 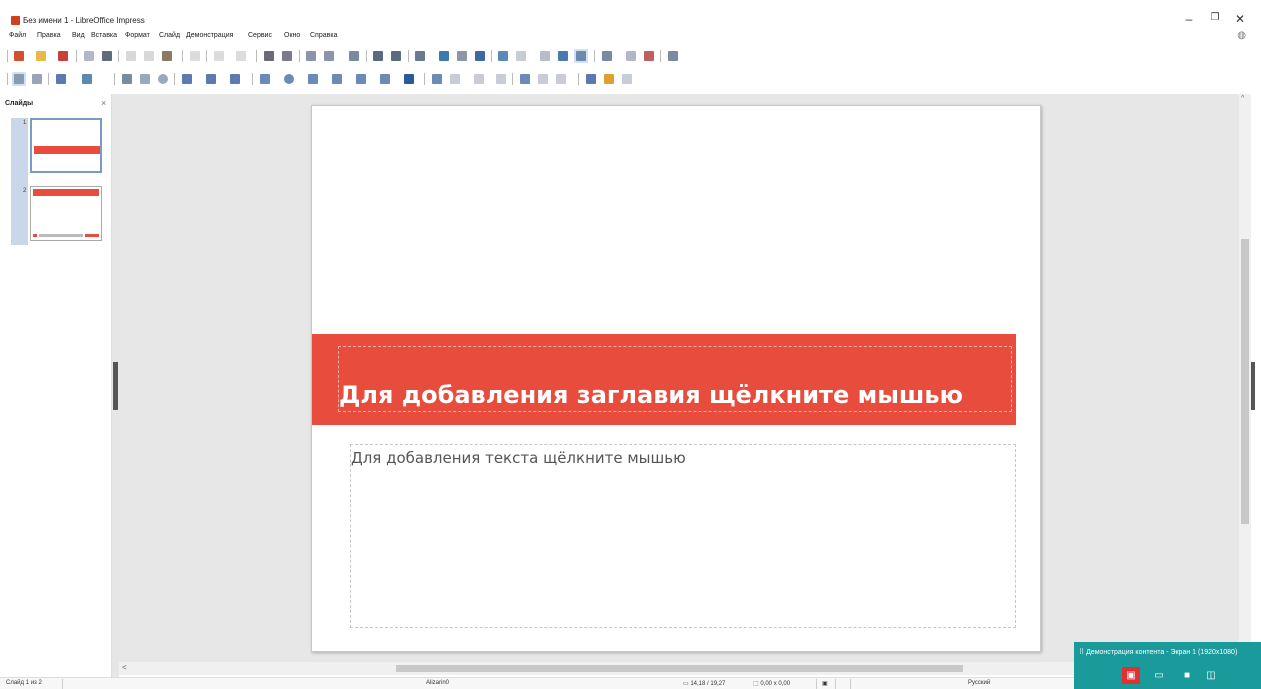 I want to click on vertical-scrollbar: ^, so click(x=1245, y=378).